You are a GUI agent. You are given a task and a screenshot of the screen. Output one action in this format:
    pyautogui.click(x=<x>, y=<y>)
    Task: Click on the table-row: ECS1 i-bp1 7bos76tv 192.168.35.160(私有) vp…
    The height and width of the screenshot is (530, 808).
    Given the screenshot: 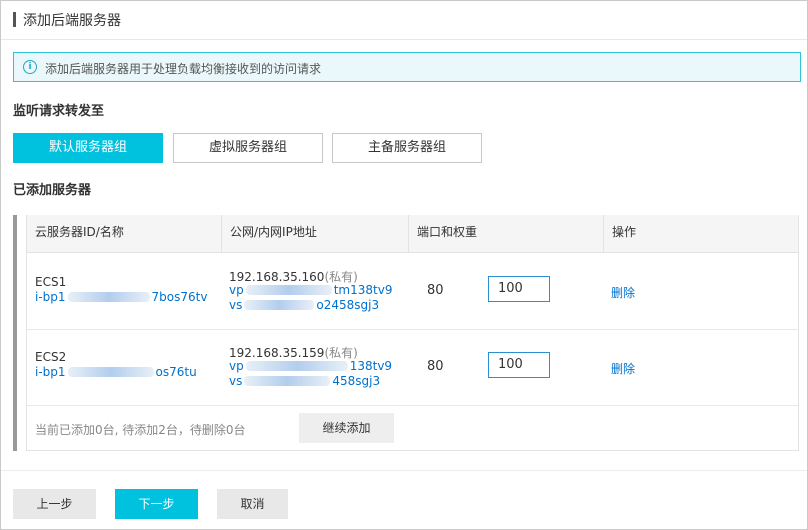 What is the action you would take?
    pyautogui.click(x=412, y=291)
    